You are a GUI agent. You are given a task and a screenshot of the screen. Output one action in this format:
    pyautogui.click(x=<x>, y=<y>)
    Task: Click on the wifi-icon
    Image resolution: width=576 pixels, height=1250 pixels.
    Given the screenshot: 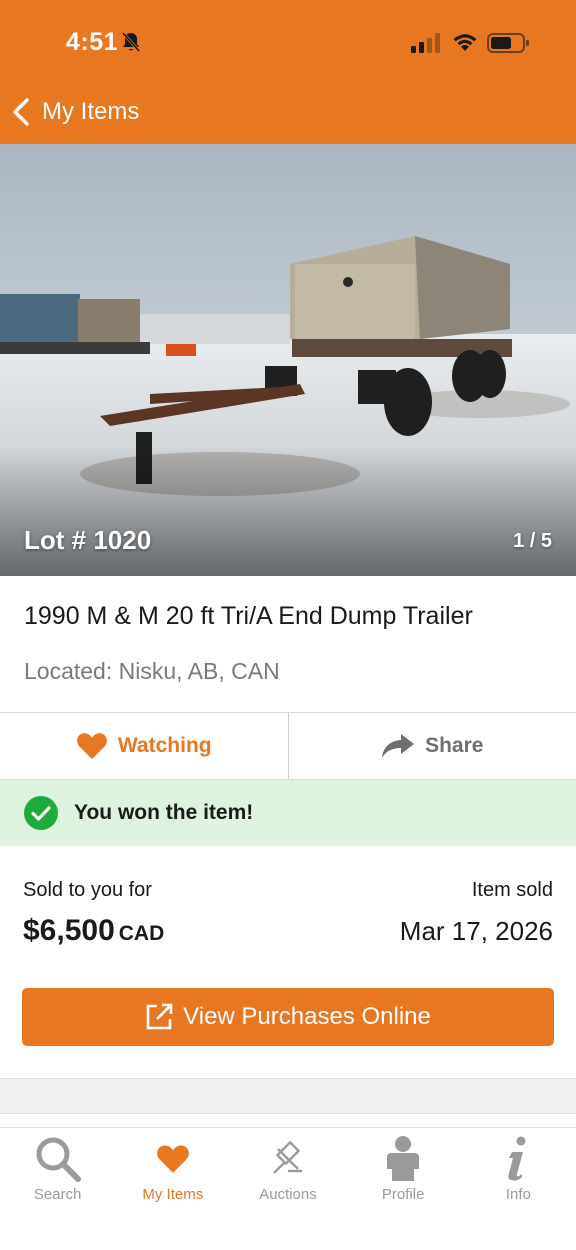 What is the action you would take?
    pyautogui.click(x=465, y=44)
    